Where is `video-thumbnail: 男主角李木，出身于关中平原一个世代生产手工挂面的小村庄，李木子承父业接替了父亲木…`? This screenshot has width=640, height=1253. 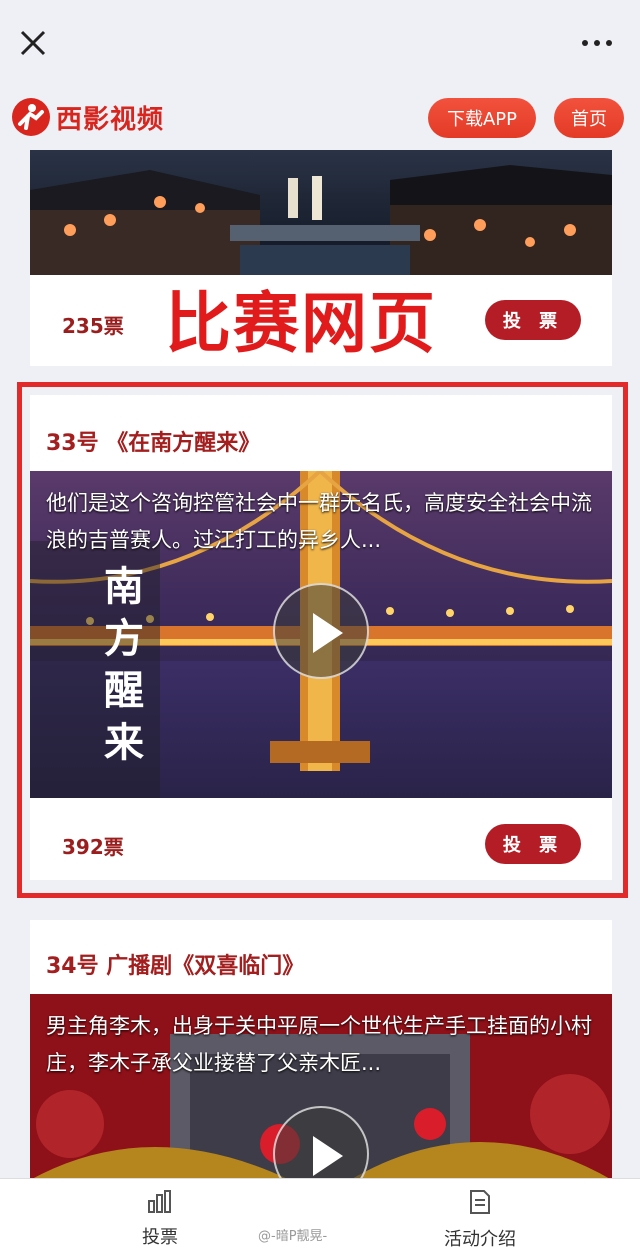 video-thumbnail: 男主角李木，出身于关中平原一个世代生产手工挂面的小村庄，李木子承父业接替了父亲木… is located at coordinates (321, 1087).